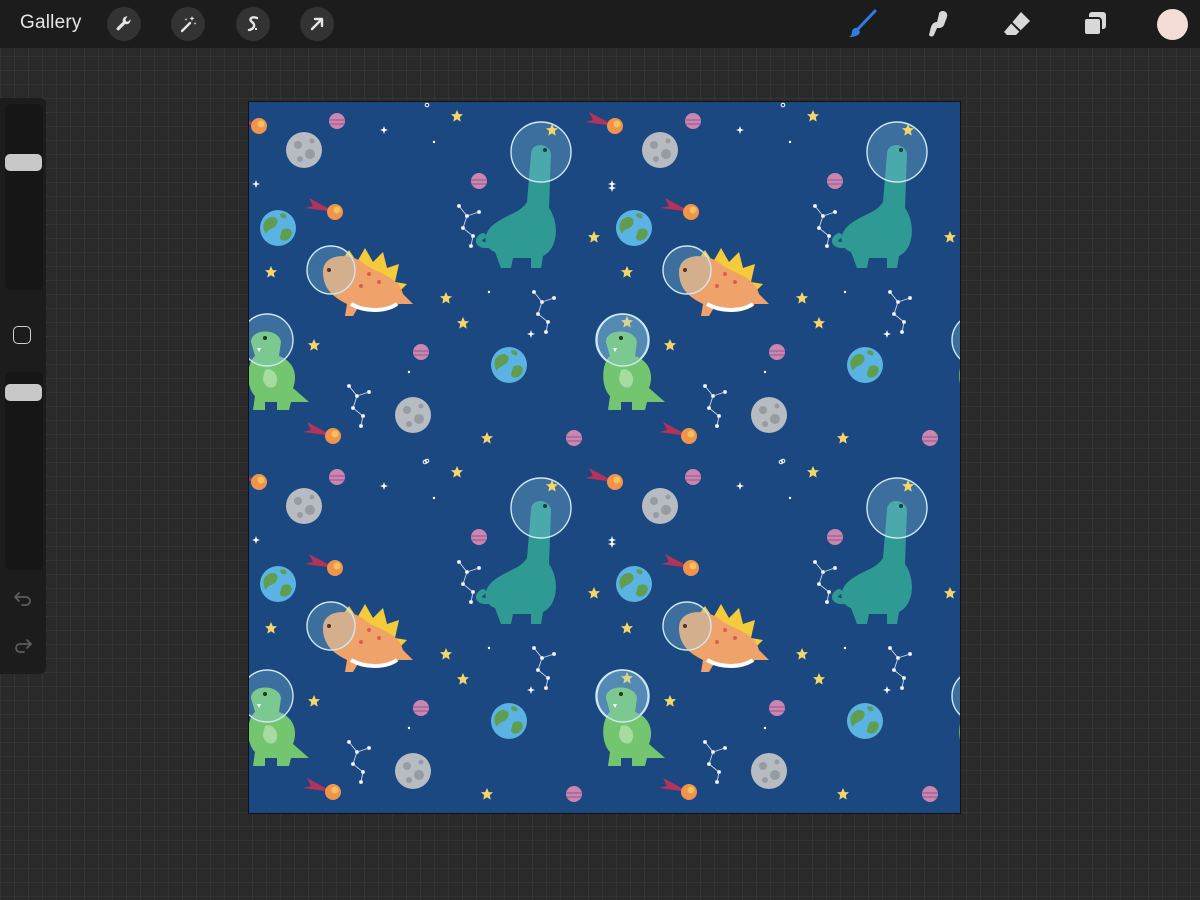 The image size is (1200, 900). Describe the element at coordinates (1172, 24) in the screenshot. I see `color-swatch` at that location.